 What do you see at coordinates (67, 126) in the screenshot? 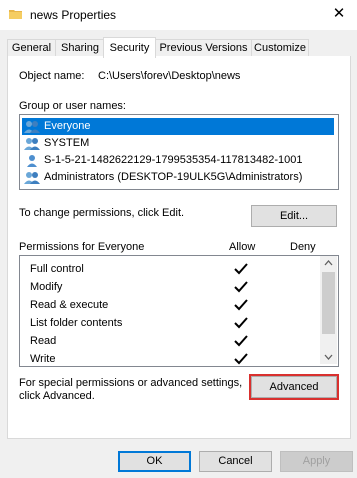
I see `list-item-label: Everyone` at bounding box center [67, 126].